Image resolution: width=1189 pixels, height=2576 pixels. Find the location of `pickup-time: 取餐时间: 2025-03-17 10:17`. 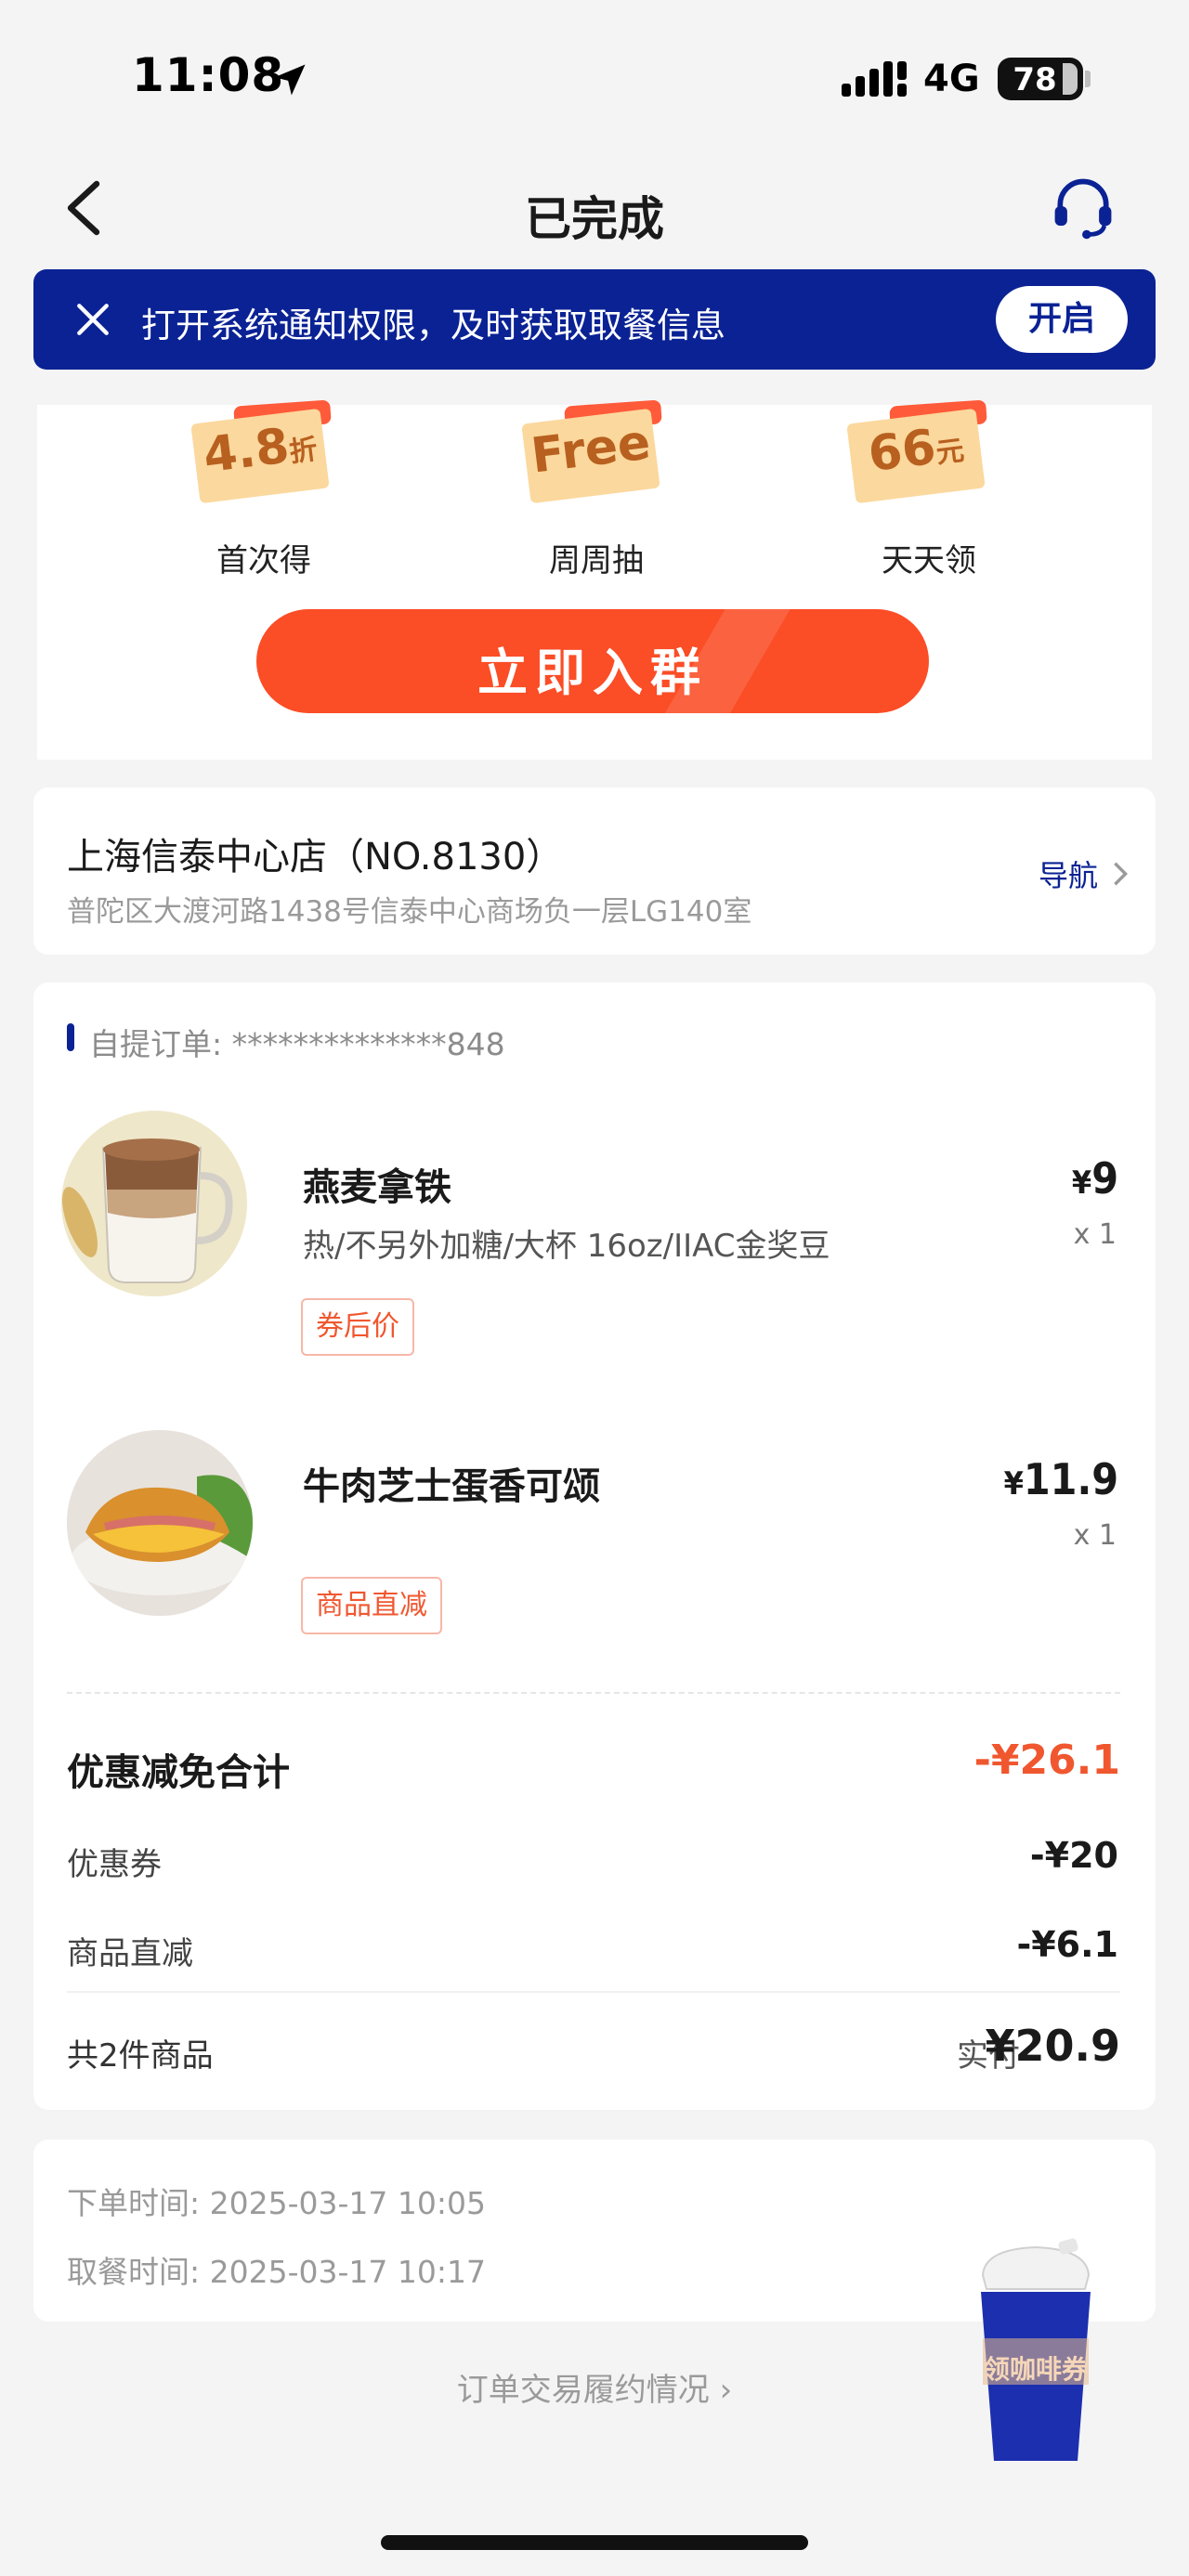

pickup-time: 取餐时间: 2025-03-17 10:17 is located at coordinates (277, 2272).